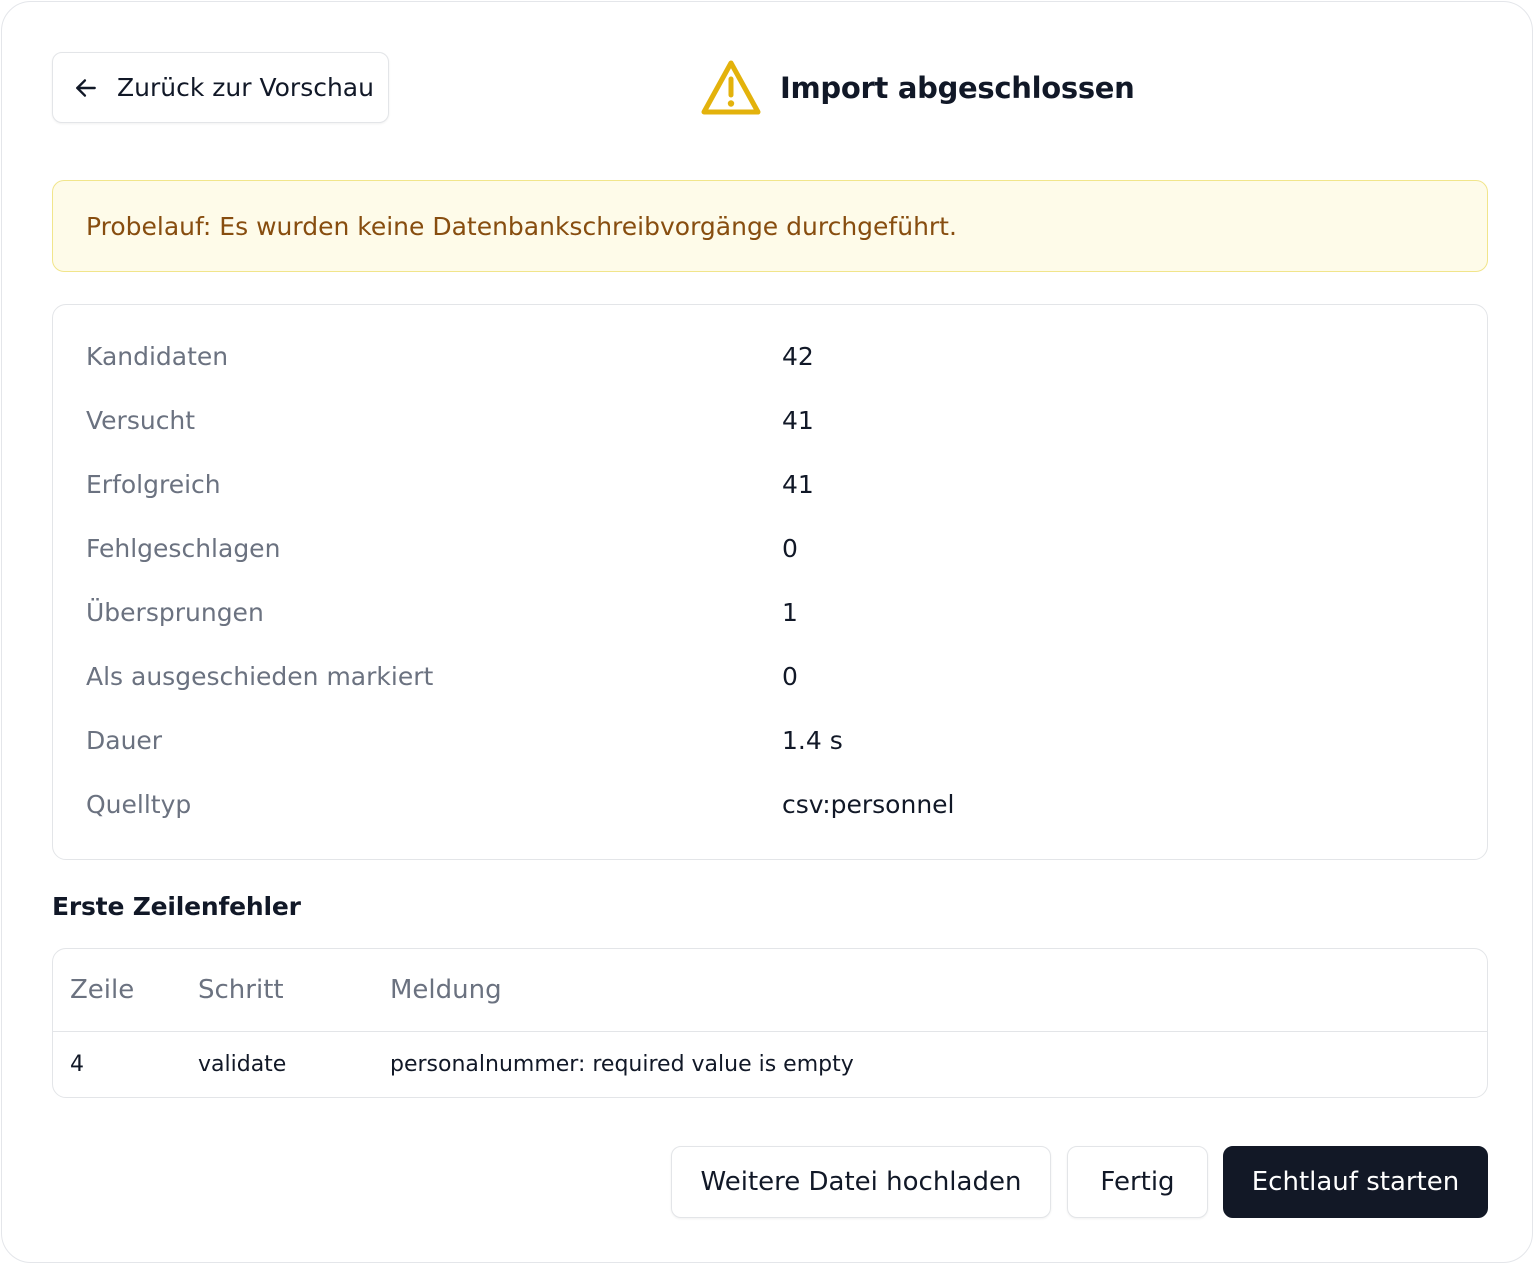 This screenshot has height=1266, width=1536. Describe the element at coordinates (957, 88) in the screenshot. I see `page-title: Import abgeschlossen` at that location.